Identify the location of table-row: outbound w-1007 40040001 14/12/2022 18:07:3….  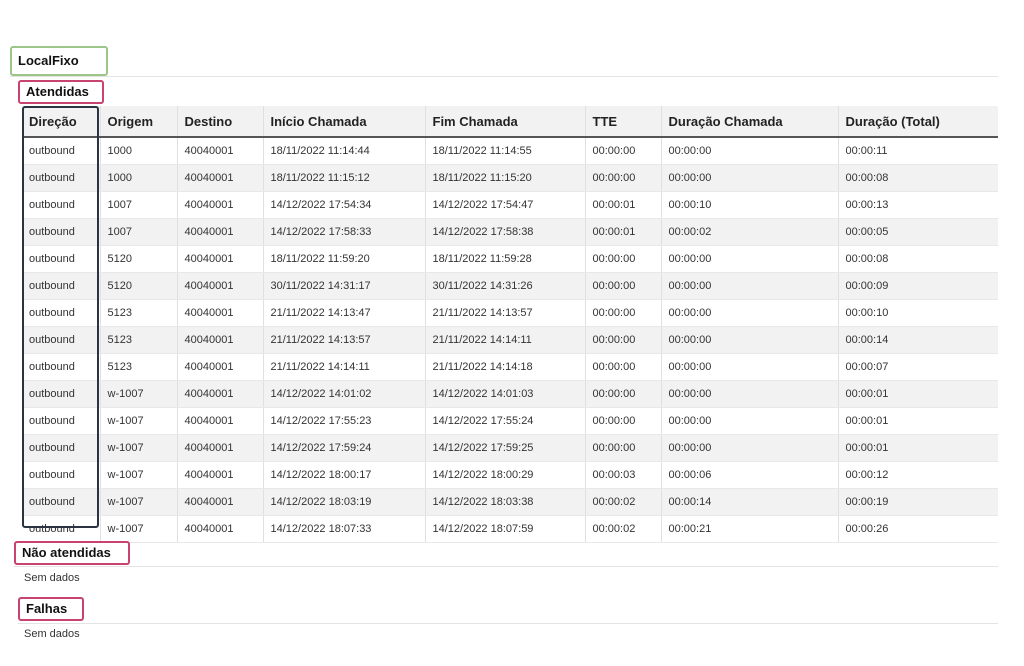
(510, 529).